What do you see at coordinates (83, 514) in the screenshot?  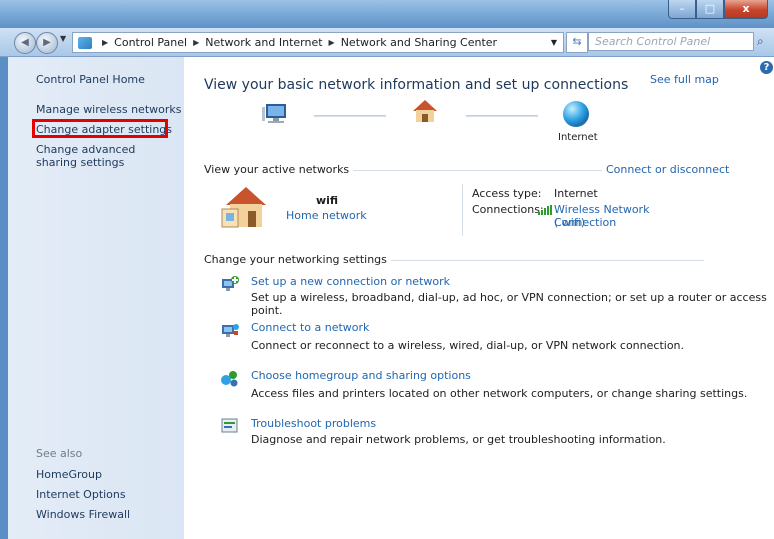 I see `windows-firewall-link: Windows Firewall` at bounding box center [83, 514].